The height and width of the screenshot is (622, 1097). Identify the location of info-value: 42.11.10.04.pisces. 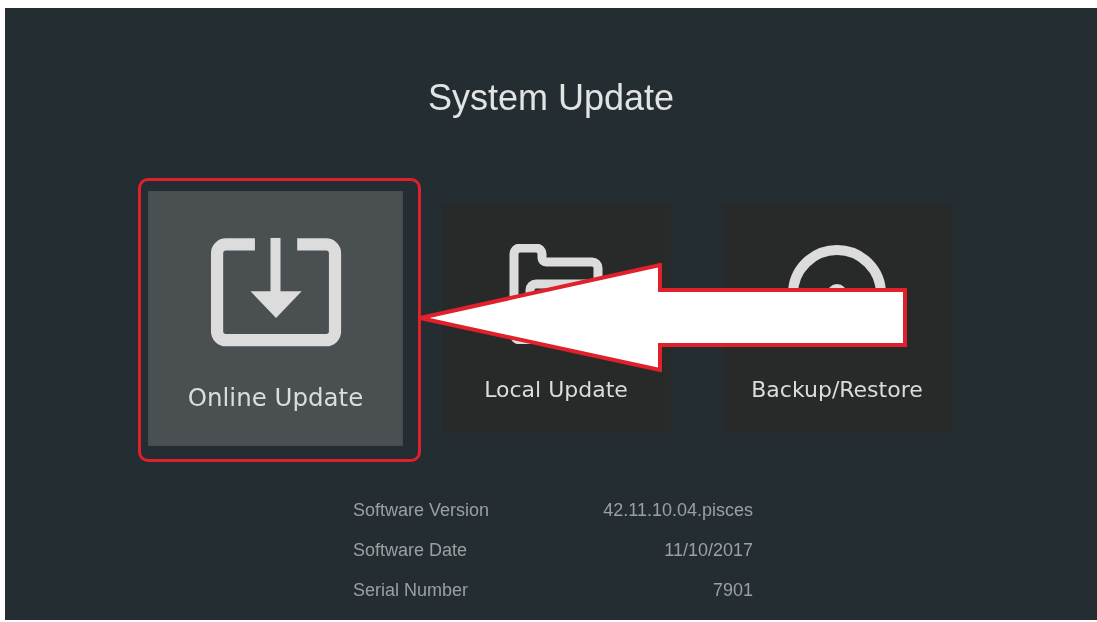
(677, 510).